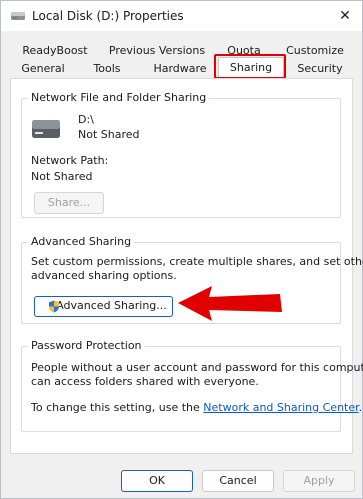 This screenshot has width=363, height=499. What do you see at coordinates (315, 51) in the screenshot?
I see `tab-customize: Customize` at bounding box center [315, 51].